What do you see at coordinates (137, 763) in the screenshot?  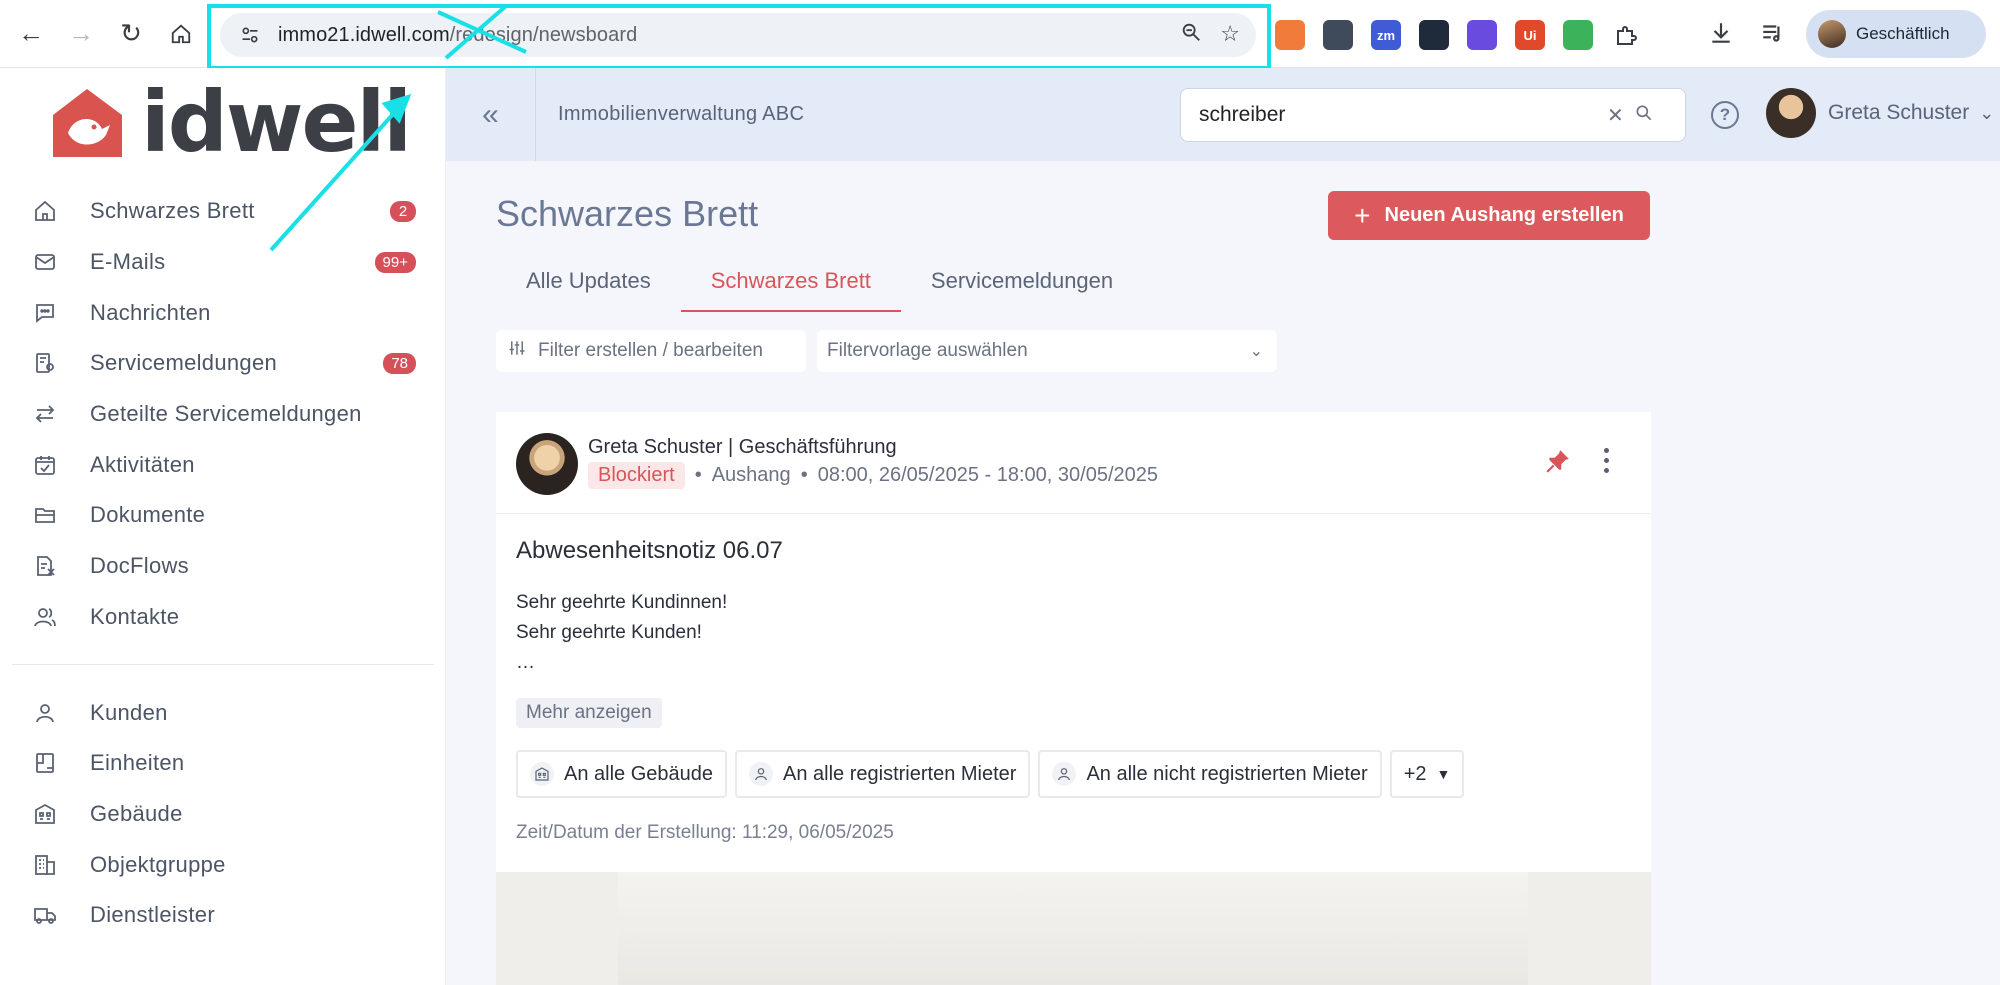 I see `sidebar-item-label: Einheiten` at bounding box center [137, 763].